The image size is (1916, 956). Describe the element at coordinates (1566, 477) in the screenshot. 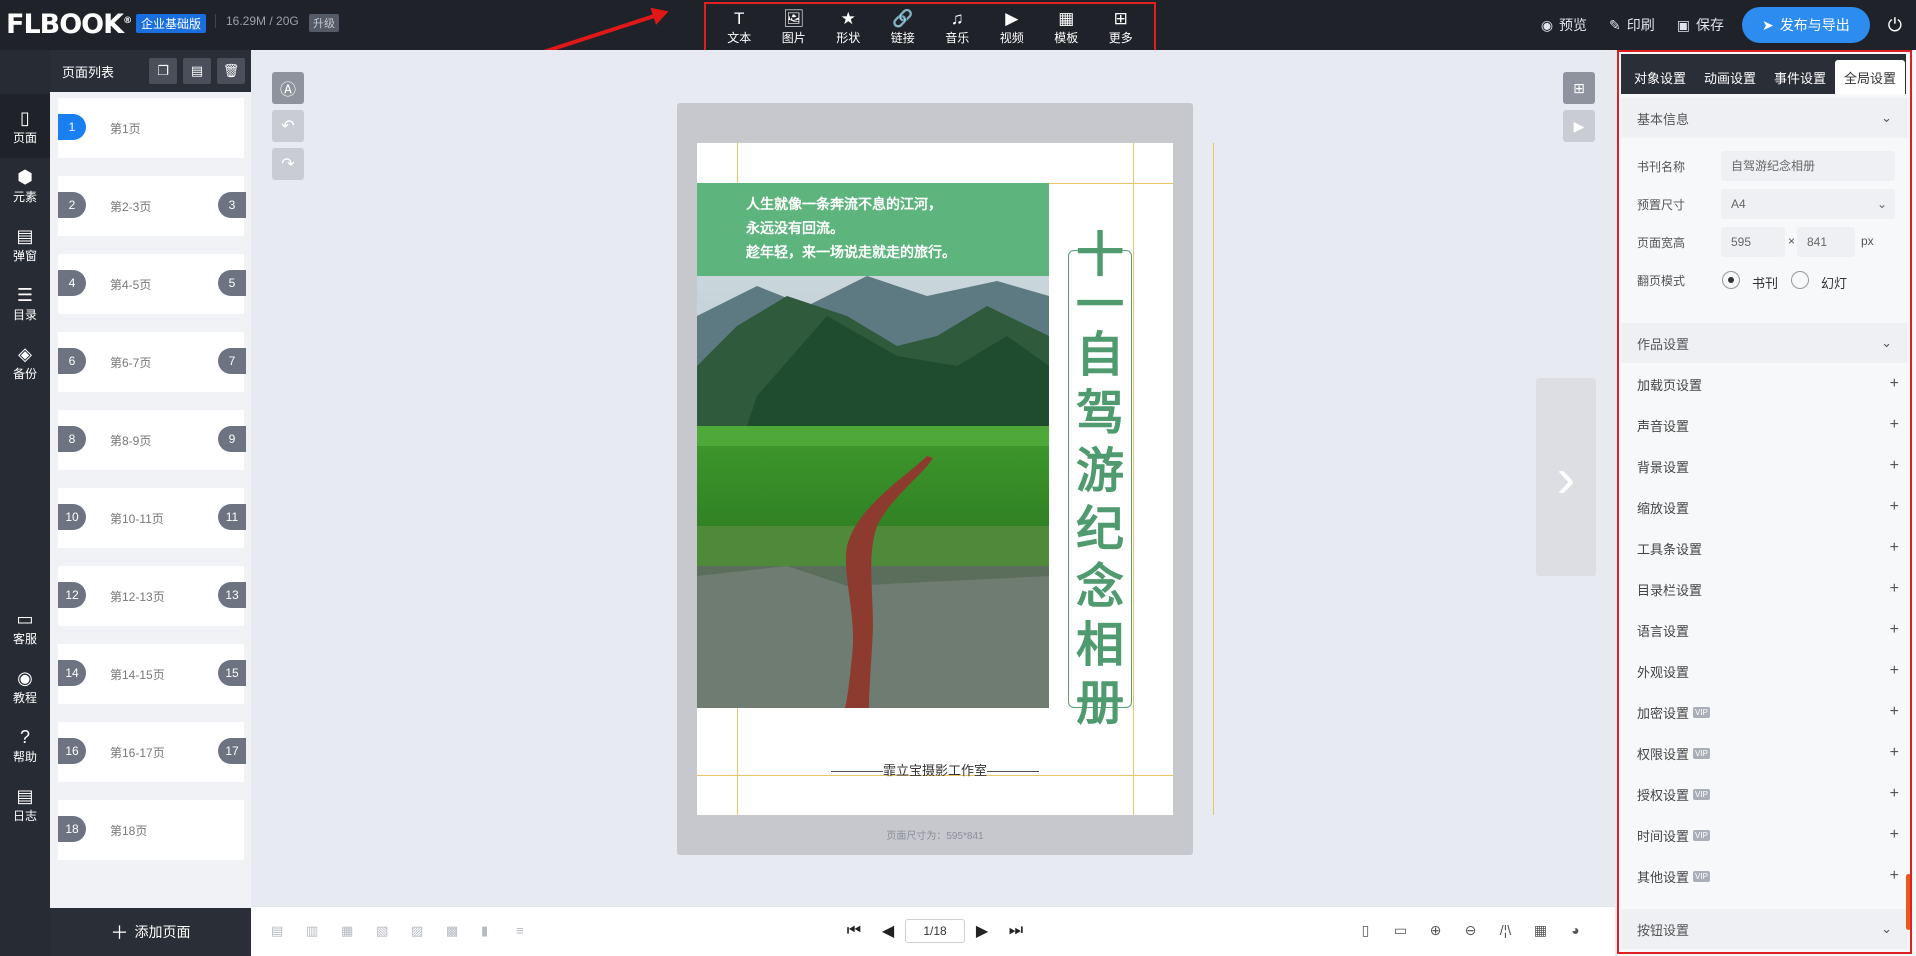

I see `next-page-arrow: ›` at that location.